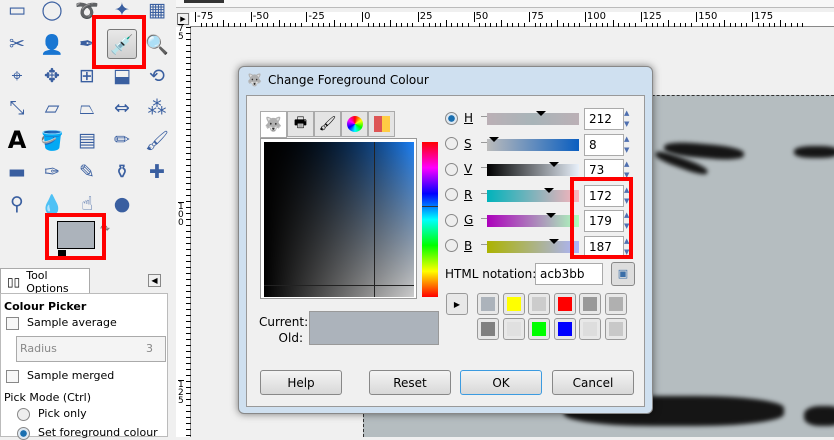  What do you see at coordinates (157, 172) in the screenshot?
I see `heal-tool-icon: ✚` at bounding box center [157, 172].